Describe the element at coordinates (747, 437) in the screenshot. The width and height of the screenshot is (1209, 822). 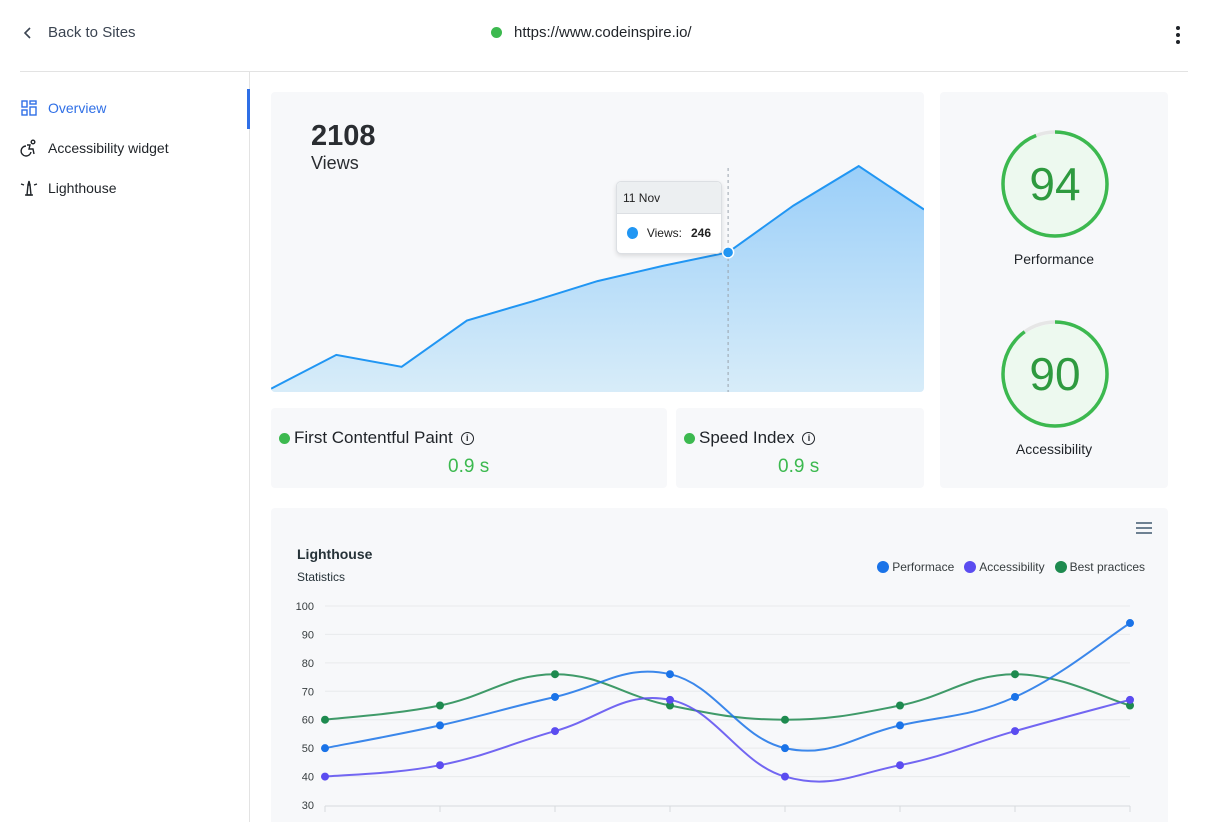
I see `metric-title: Speed Index` at that location.